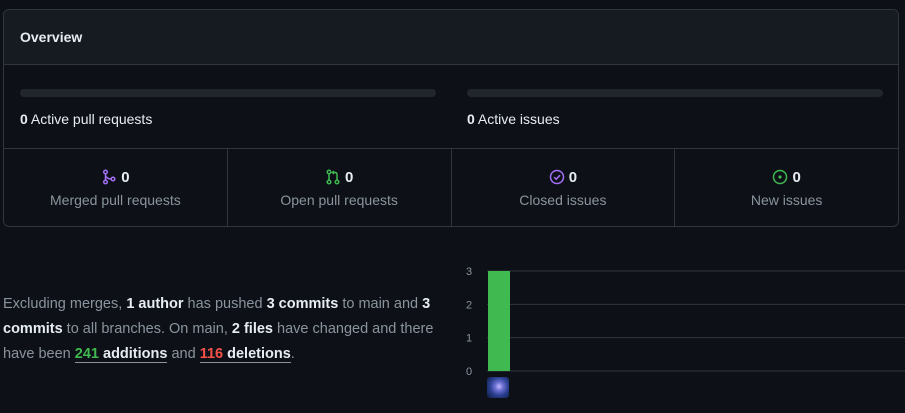  Describe the element at coordinates (51, 37) in the screenshot. I see `overview-title: Overview` at that location.